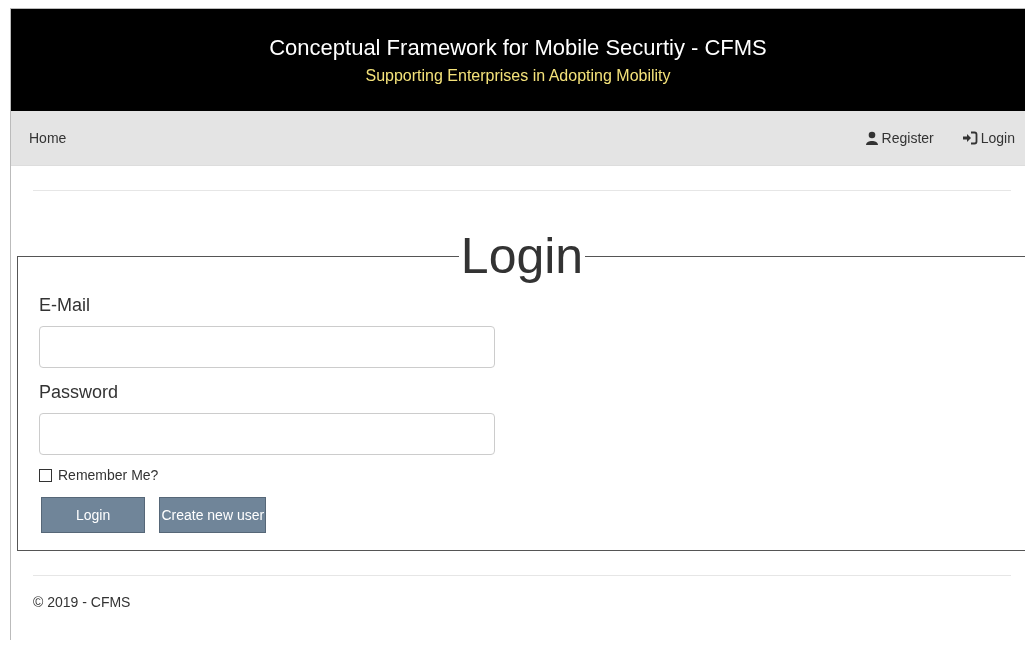  Describe the element at coordinates (518, 48) in the screenshot. I see `site-title: Conceptual Framework for Mobile Securtiy - CFMS` at that location.